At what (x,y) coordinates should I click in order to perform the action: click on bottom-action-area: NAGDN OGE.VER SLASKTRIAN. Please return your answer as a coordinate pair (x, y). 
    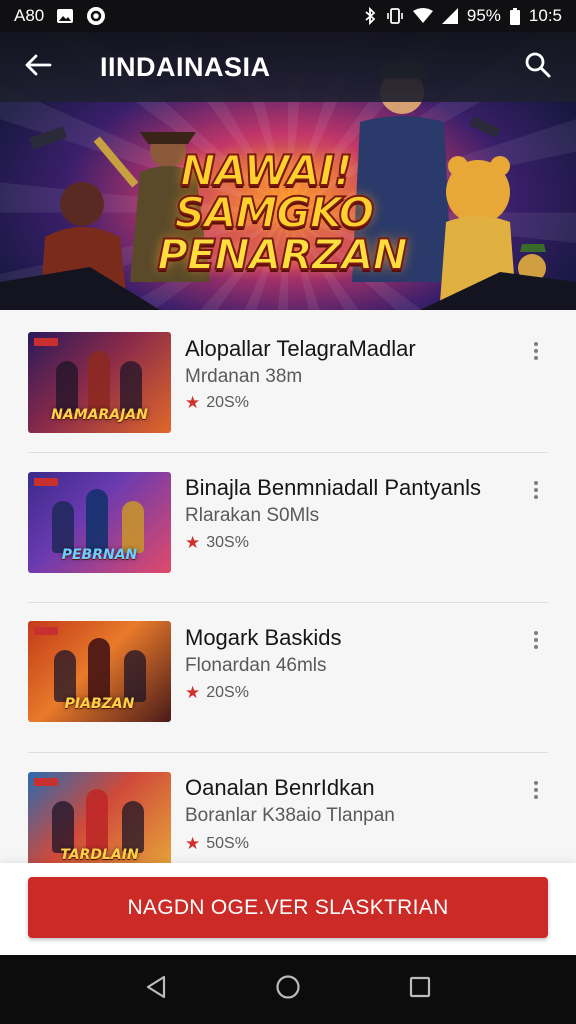
    Looking at the image, I should click on (288, 909).